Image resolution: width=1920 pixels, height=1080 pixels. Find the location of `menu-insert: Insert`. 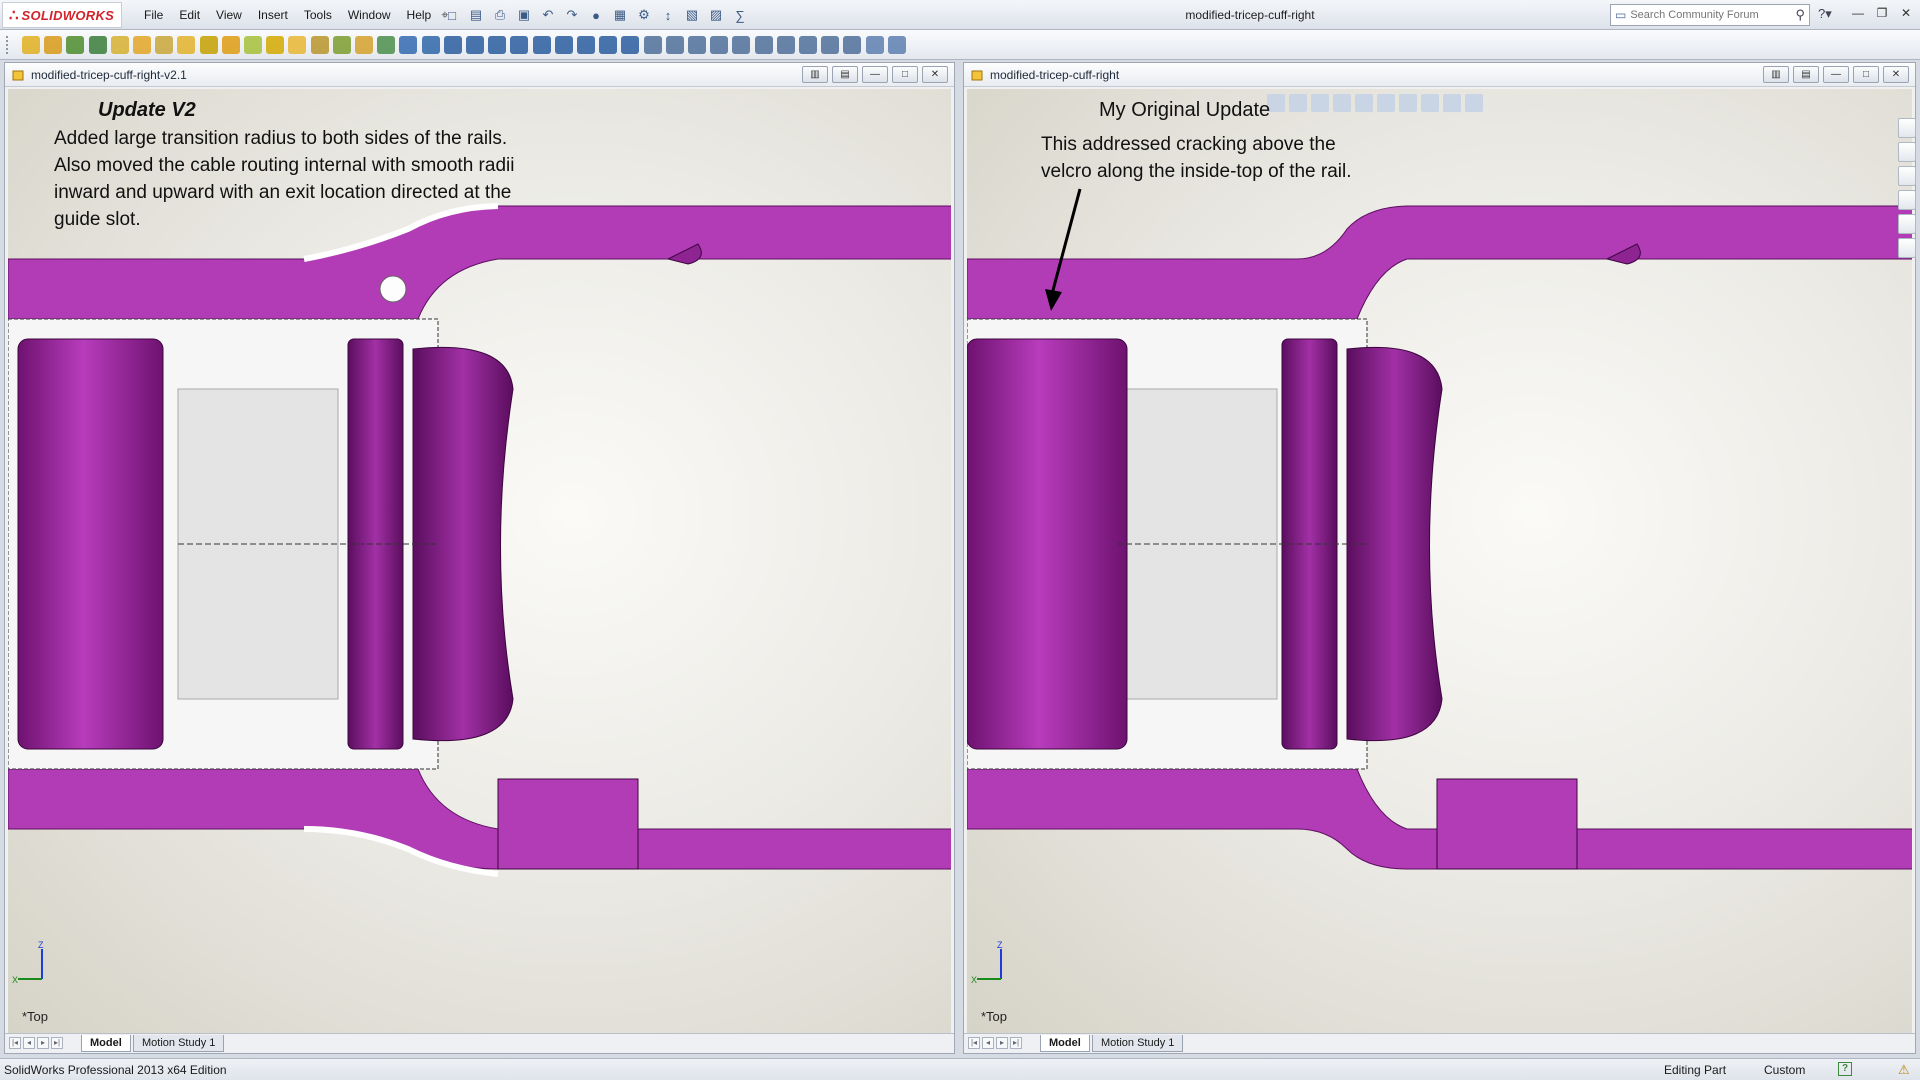

menu-insert: Insert is located at coordinates (273, 15).